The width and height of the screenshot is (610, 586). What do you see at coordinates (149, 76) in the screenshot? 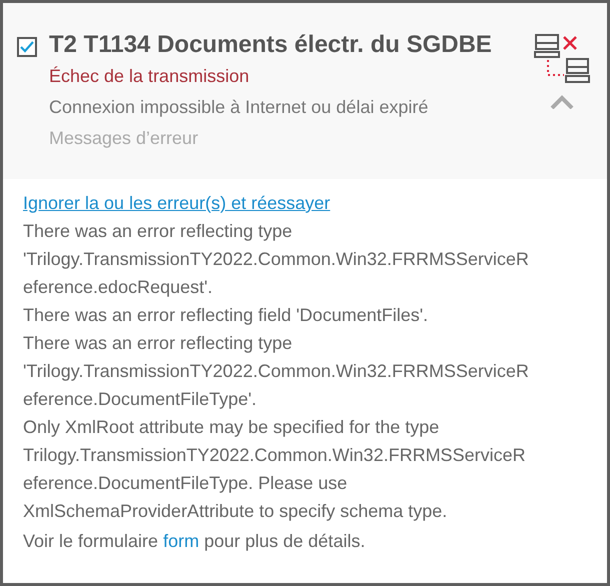
I see `status-text: Échec de la transmission` at bounding box center [149, 76].